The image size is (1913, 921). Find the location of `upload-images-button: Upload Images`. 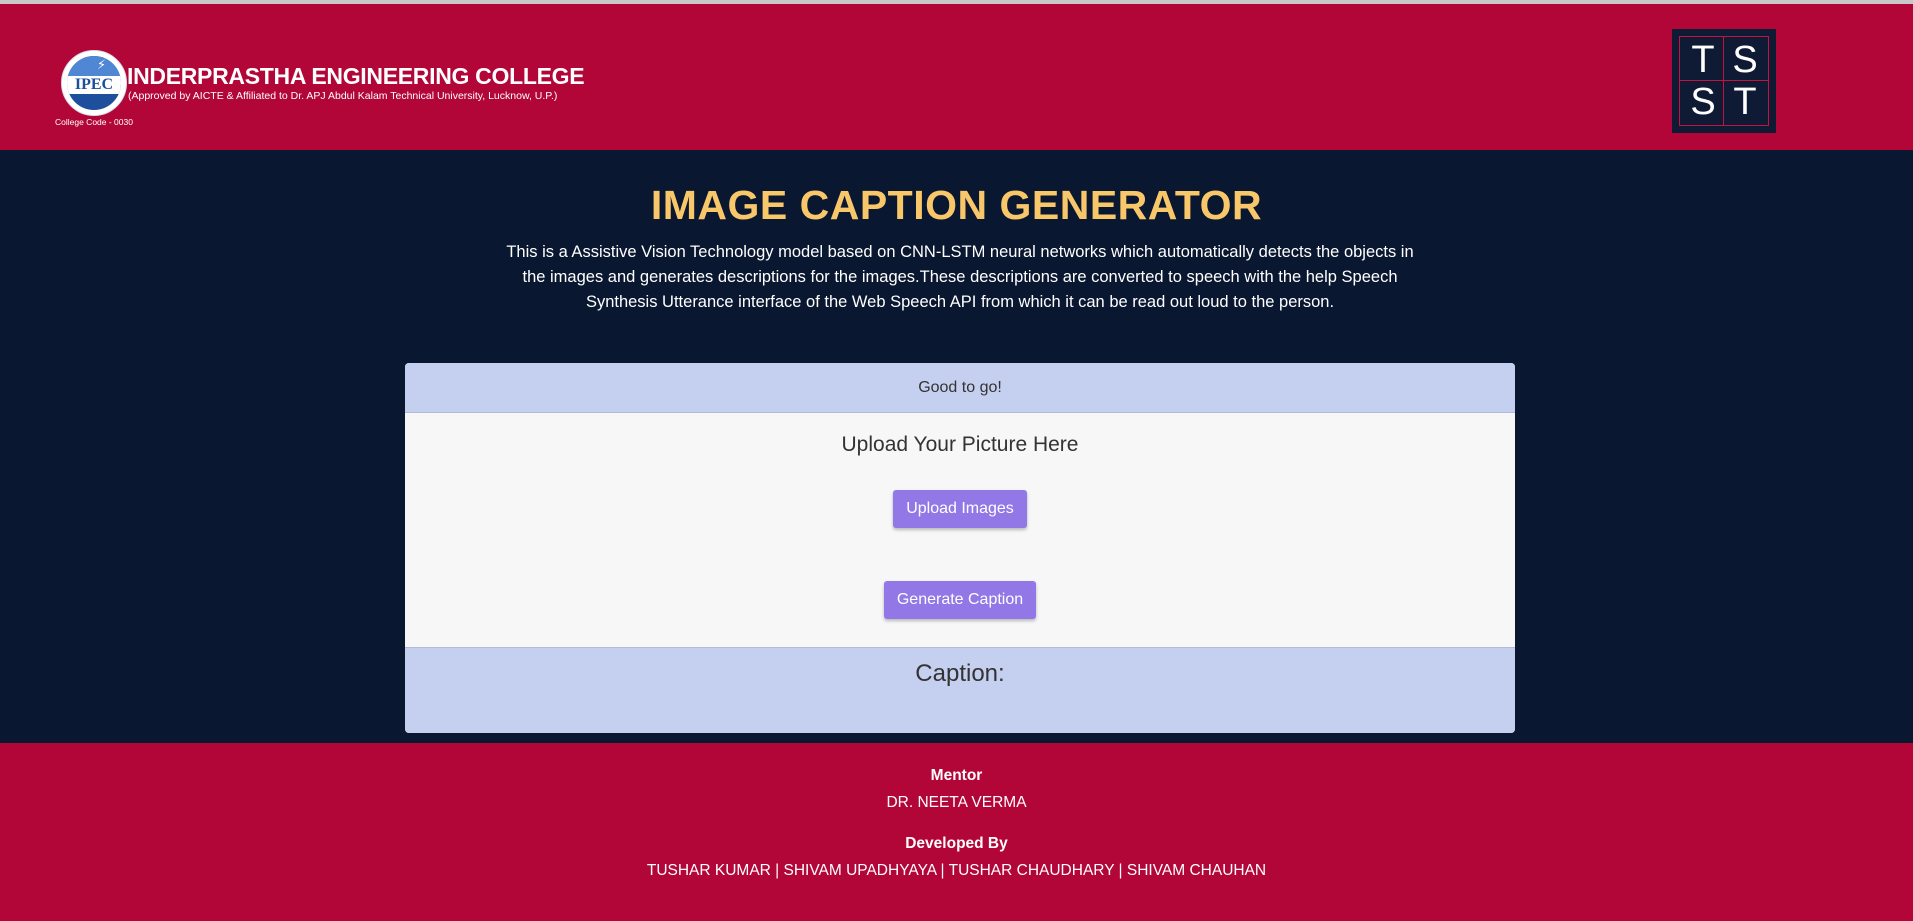

upload-images-button: Upload Images is located at coordinates (960, 509).